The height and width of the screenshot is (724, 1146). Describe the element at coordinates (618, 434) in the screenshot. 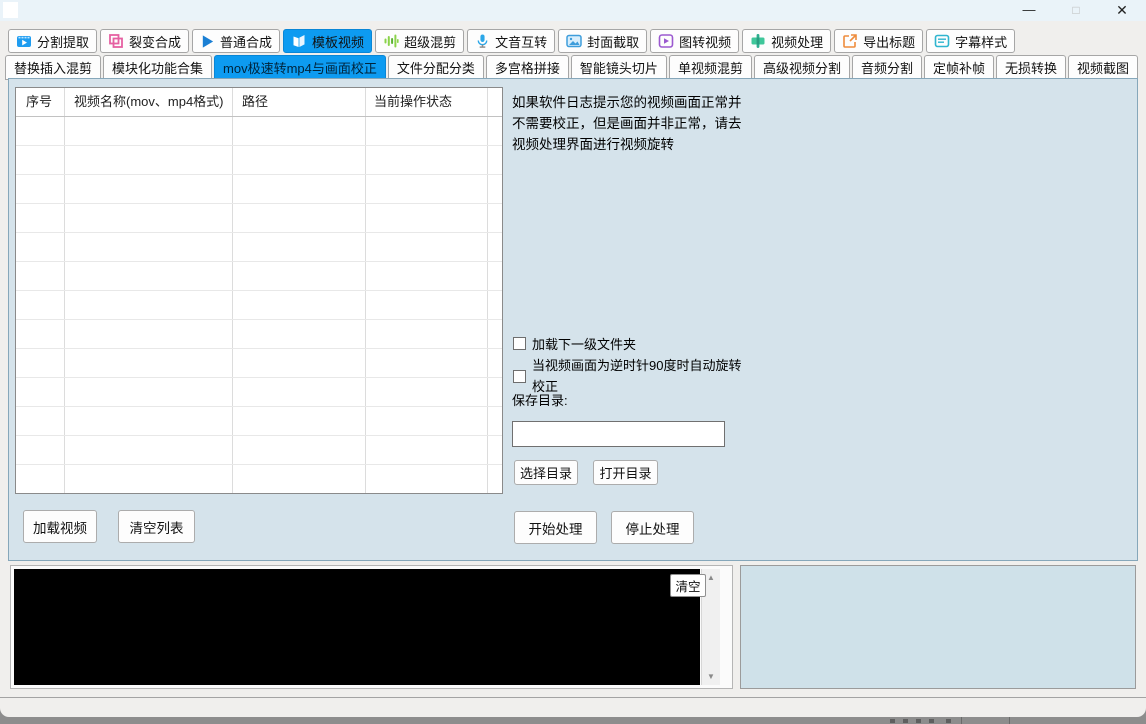

I see `save-dir-input` at that location.